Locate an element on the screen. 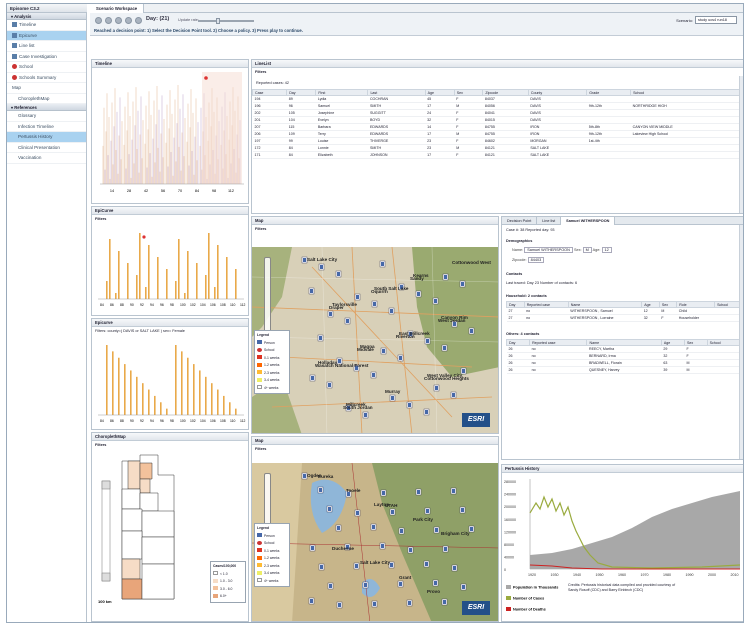 Image resolution: width=749 pixels, height=628 pixels. table-row: 26 no REECY, Martha 29 F is located at coordinates (623, 349).